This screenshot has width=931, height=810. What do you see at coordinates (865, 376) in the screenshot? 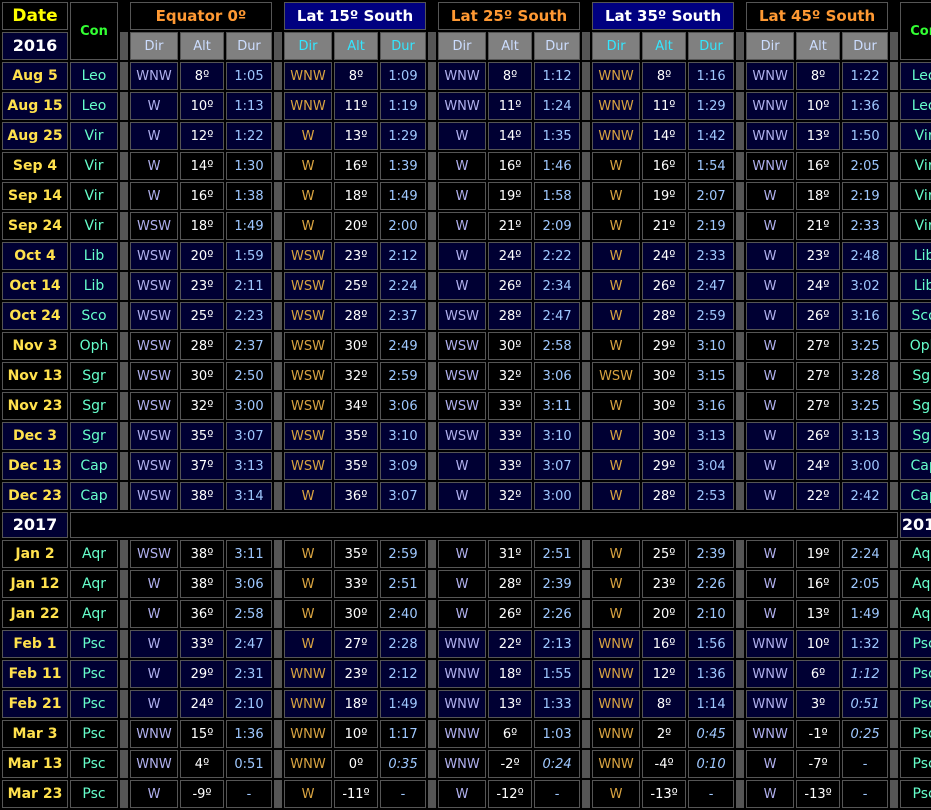
I see `cell-dur-4: 3:28` at bounding box center [865, 376].